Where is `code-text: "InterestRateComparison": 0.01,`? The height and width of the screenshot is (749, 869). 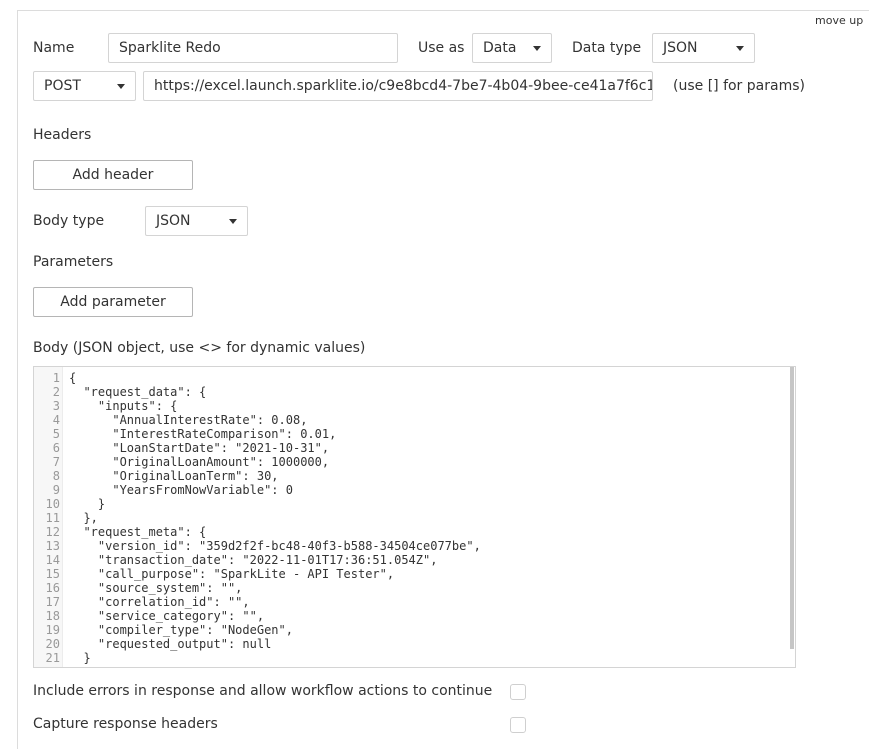
code-text: "InterestRateComparison": 0.01, is located at coordinates (203, 434).